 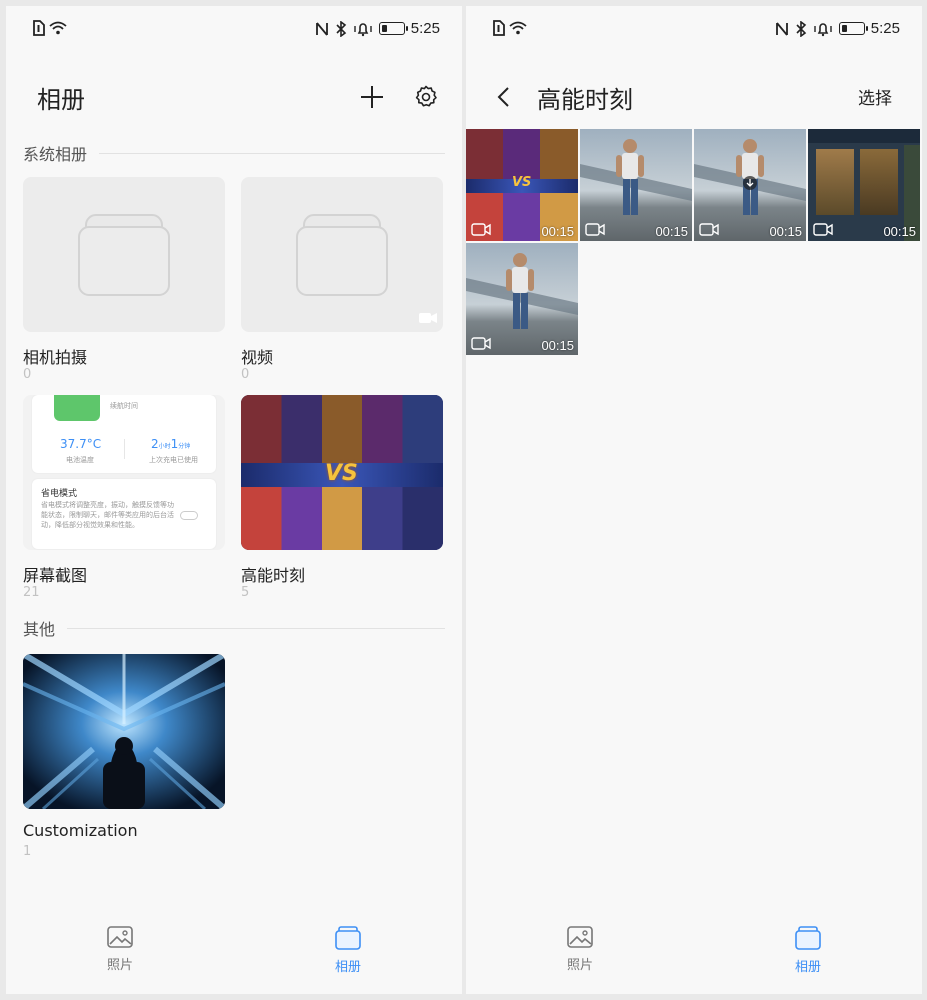 What do you see at coordinates (694, 96) in the screenshot?
I see `header: 高能时刻 选择` at bounding box center [694, 96].